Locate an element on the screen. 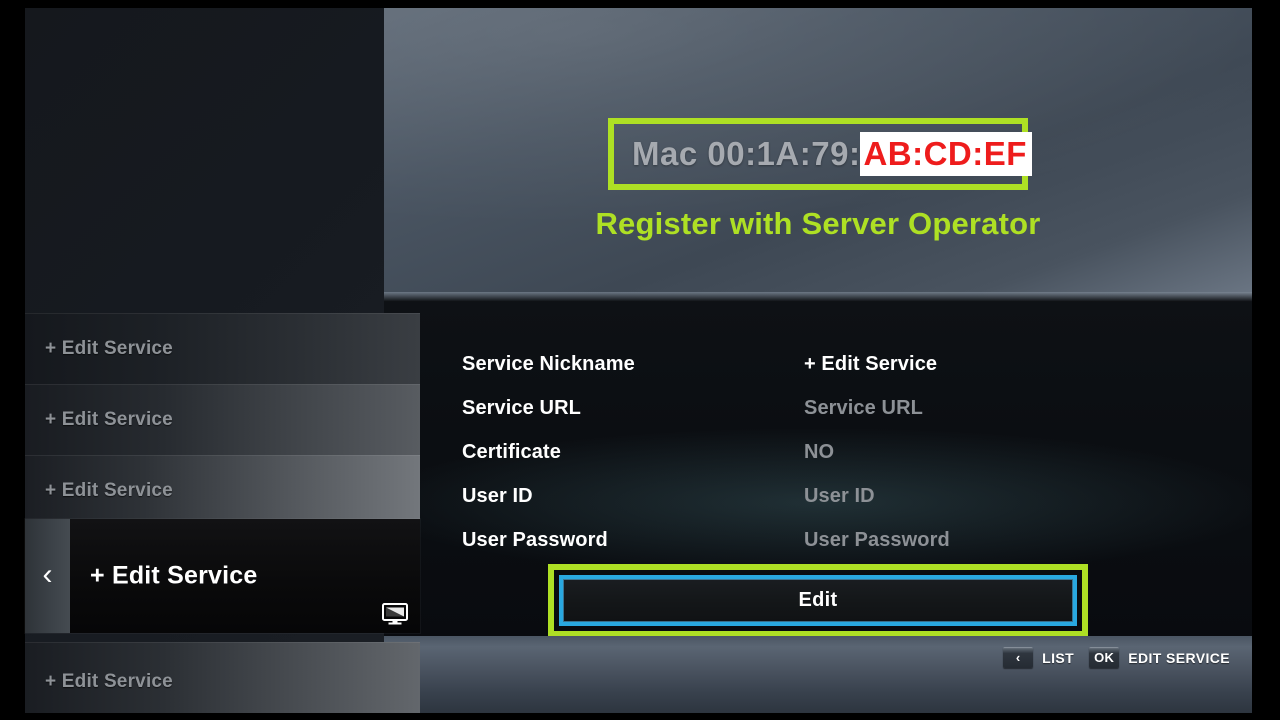 This screenshot has width=1280, height=720. chevron-left-icon: ‹ is located at coordinates (47, 574).